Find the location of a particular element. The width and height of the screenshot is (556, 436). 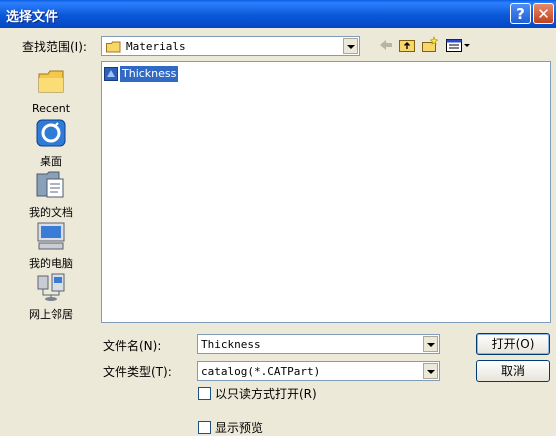

network-icon is located at coordinates (51, 288).